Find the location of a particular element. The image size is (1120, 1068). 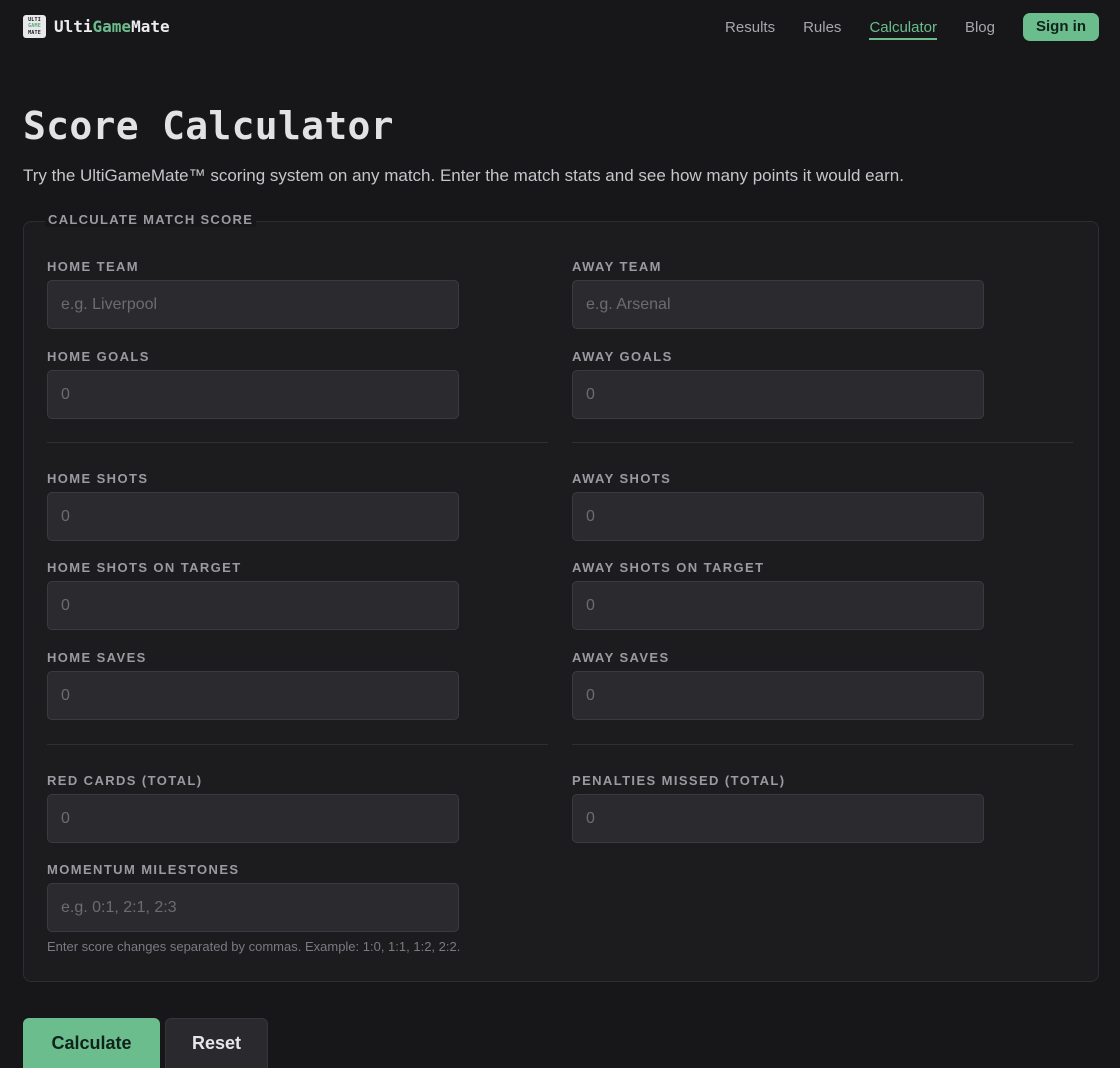

main-nav: Results Rules Calculator Blog Sign in is located at coordinates (898, 27).